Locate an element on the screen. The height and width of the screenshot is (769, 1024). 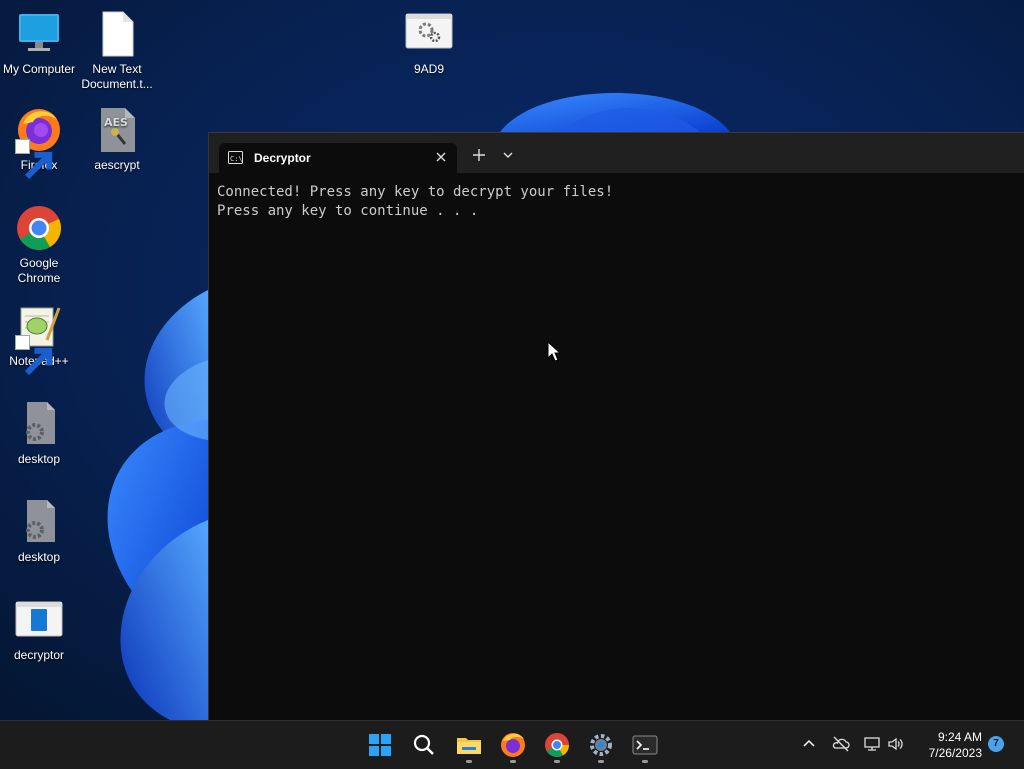
desktop-icon-label: My Computer is located at coordinates (39, 69).